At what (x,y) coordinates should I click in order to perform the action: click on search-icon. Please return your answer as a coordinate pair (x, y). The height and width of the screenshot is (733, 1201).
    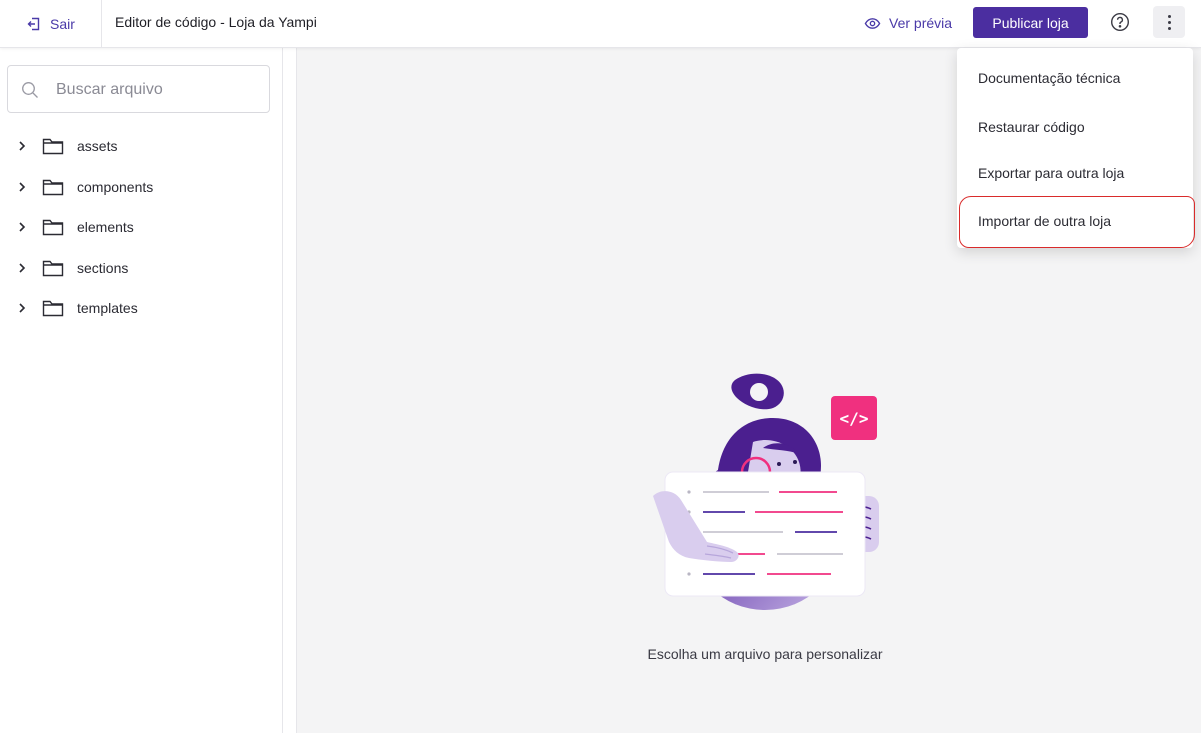
    Looking at the image, I should click on (30, 90).